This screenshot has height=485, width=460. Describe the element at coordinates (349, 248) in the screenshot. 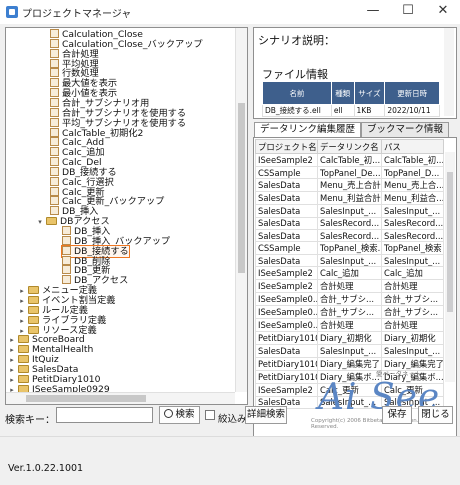

I see `history-row: CSSample TopPanel_検索... TopPanel_検索` at that location.